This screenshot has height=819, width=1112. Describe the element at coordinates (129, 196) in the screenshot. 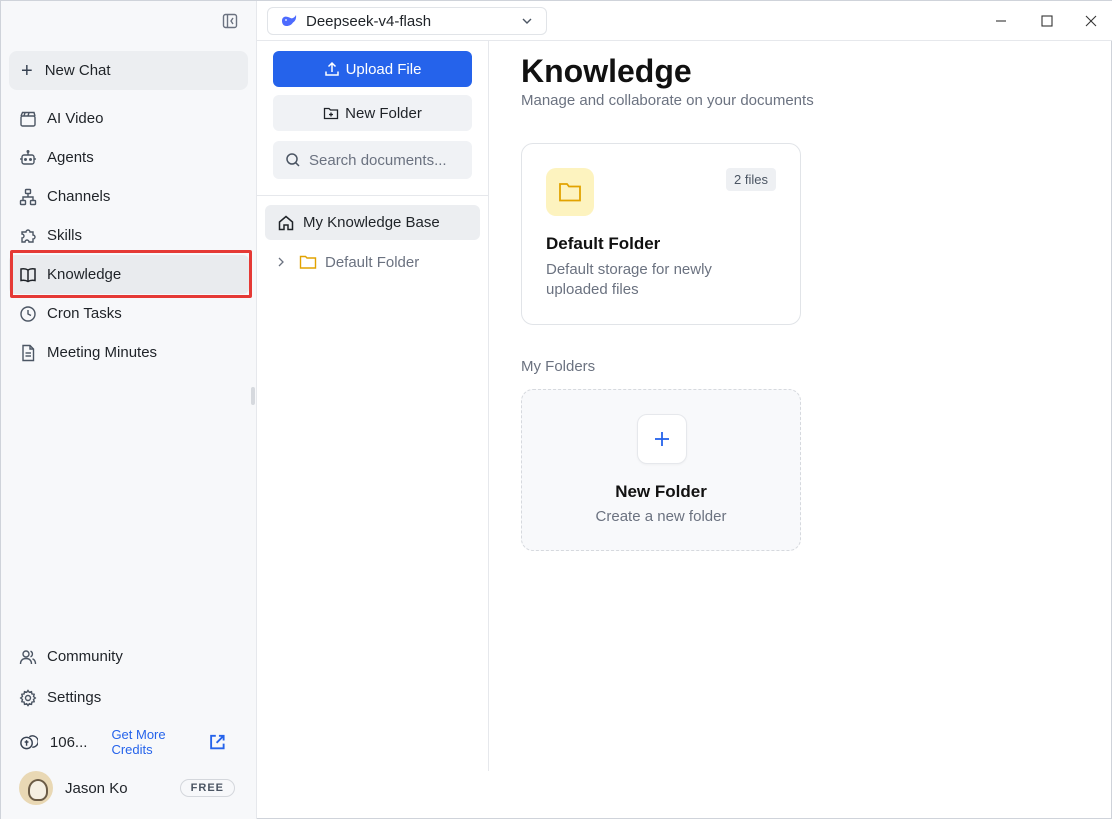

I see `sidebar-item-channels: Channels` at that location.